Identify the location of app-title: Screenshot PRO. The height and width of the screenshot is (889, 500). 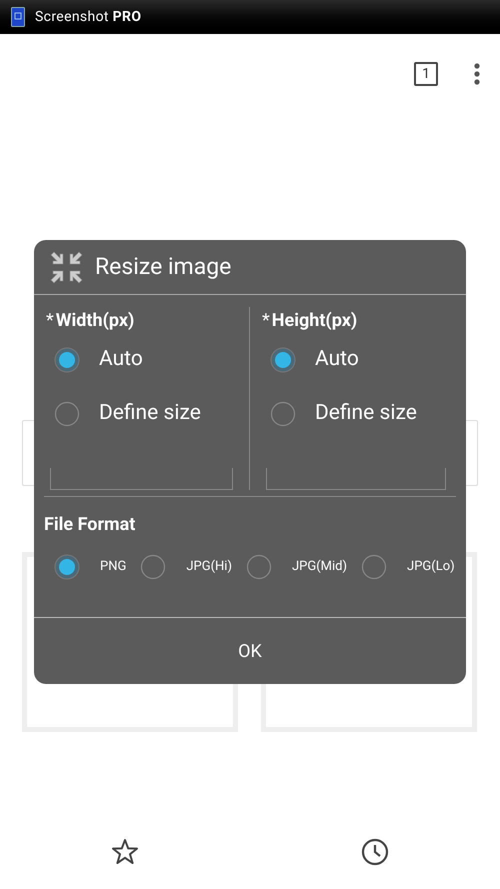
(88, 17).